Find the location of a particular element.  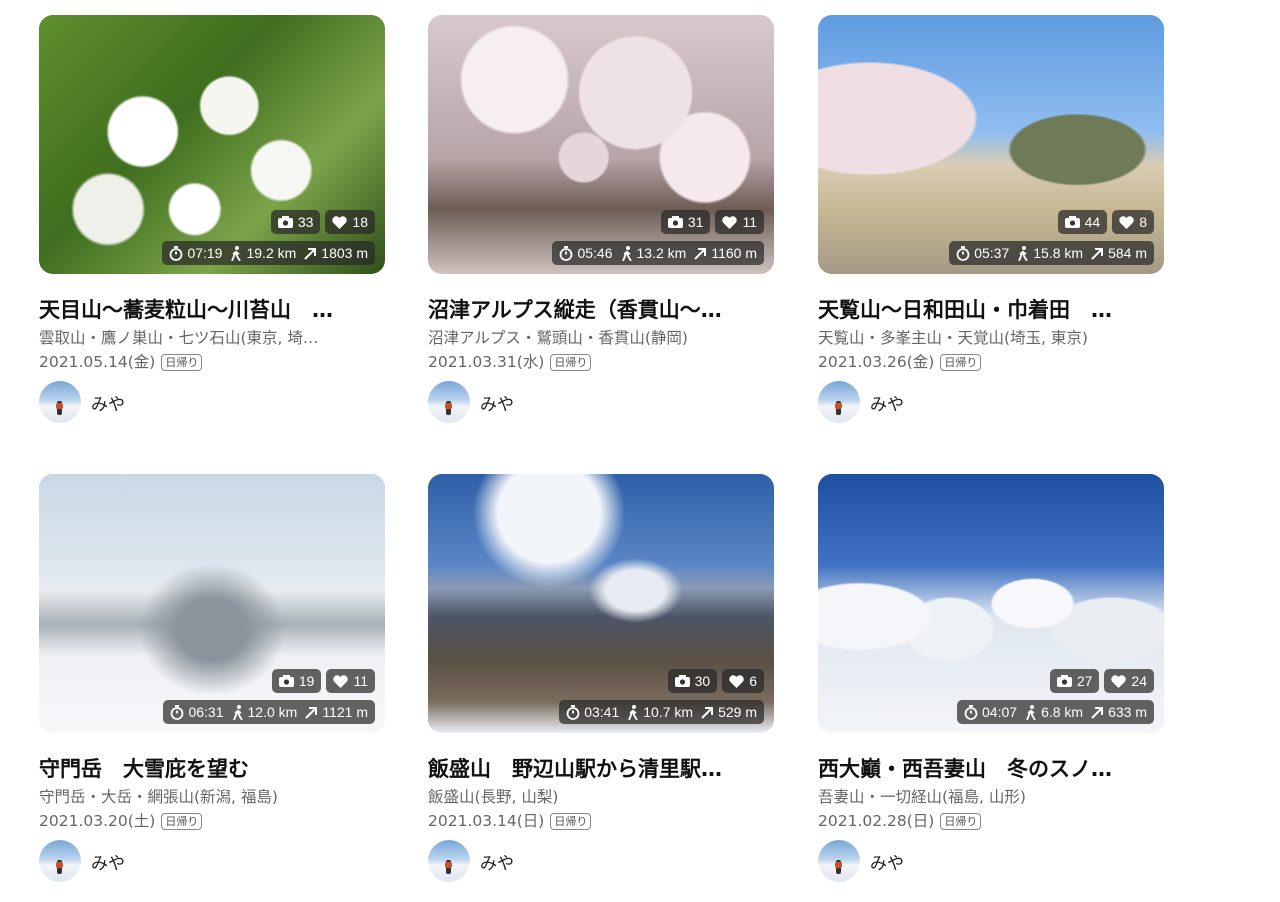

activity-date-row: 2021.03.14(日) 日帰り is located at coordinates (601, 821).